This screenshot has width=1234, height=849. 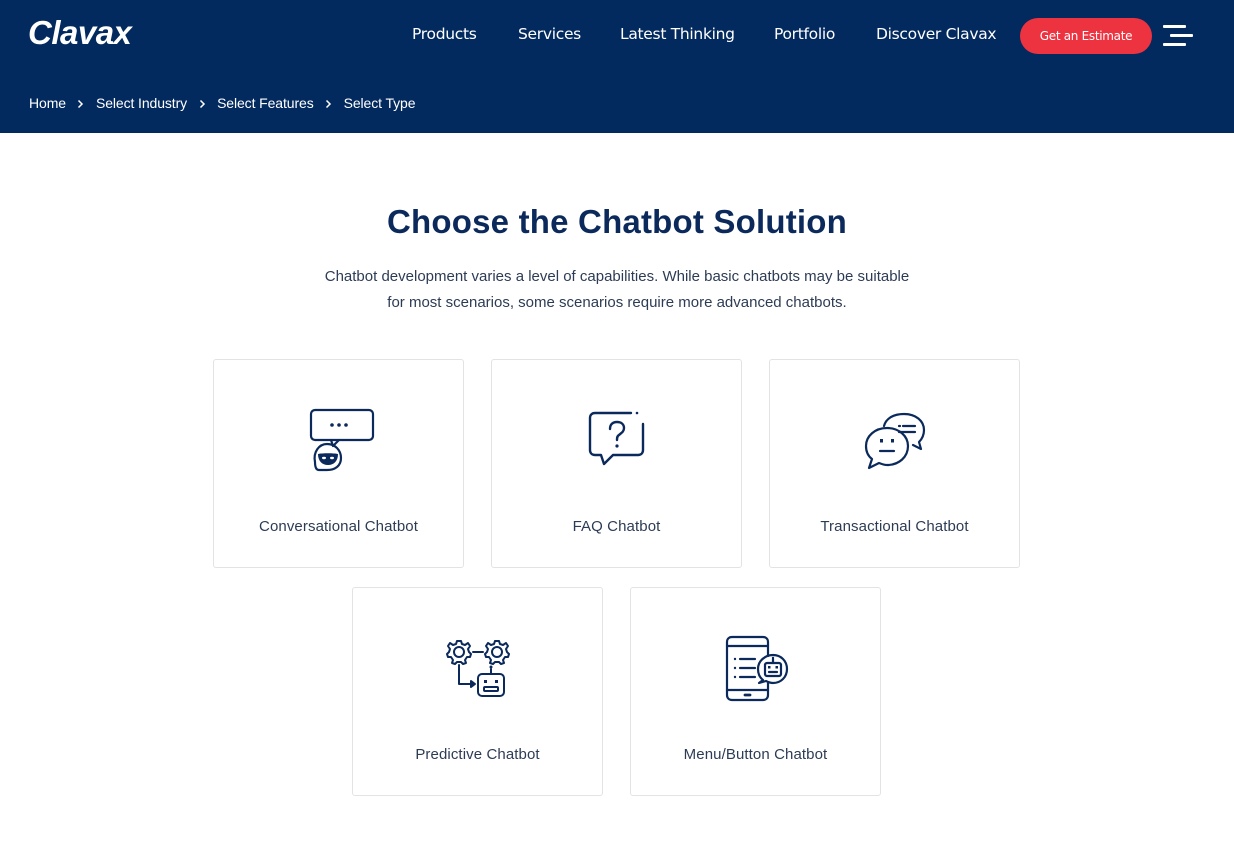 I want to click on nav-discover-clavax: Discover Clavax, so click(x=936, y=34).